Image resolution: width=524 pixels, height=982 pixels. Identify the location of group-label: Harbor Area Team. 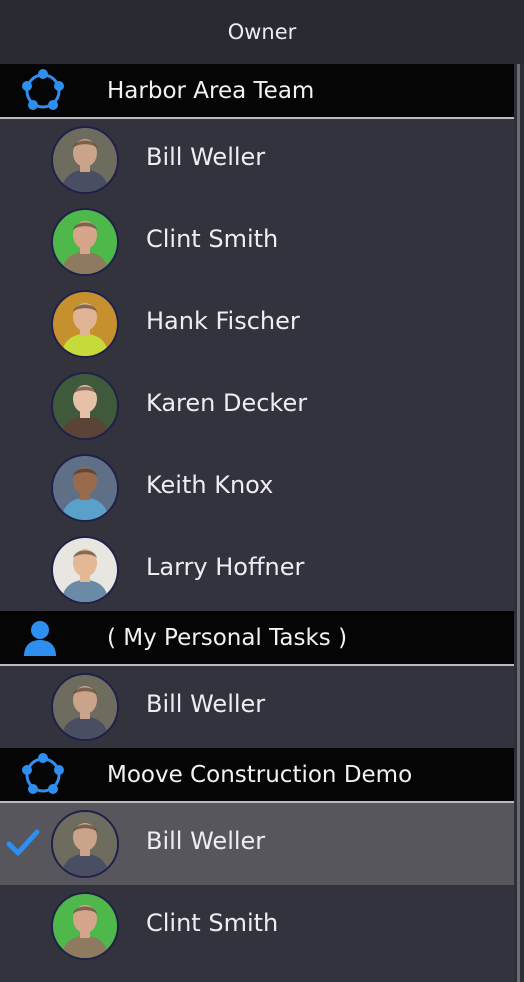
(211, 90).